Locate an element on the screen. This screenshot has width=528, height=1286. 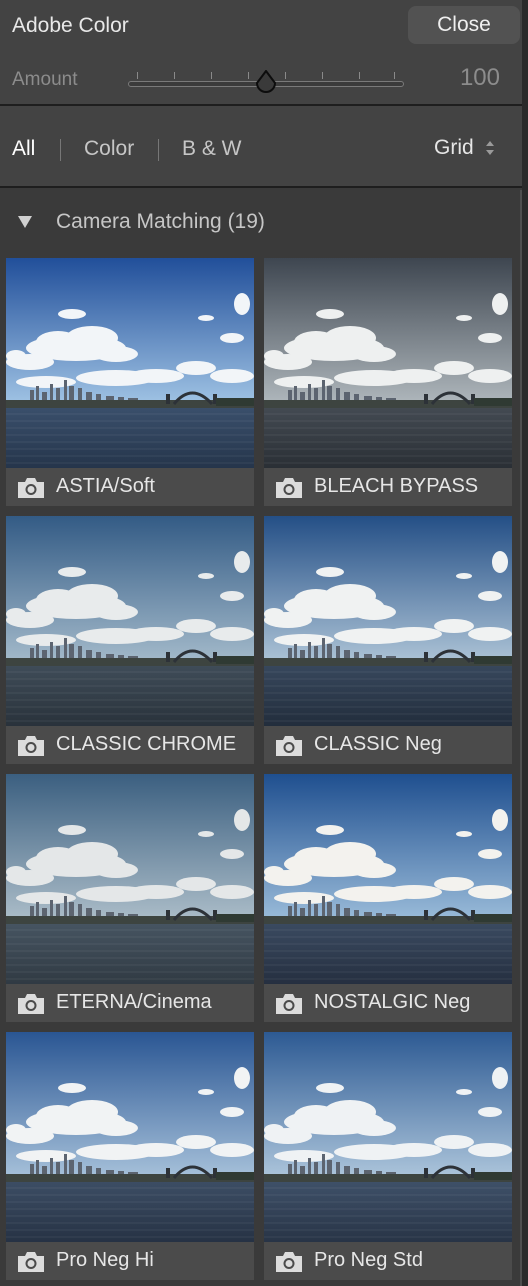
profile-name: NOSTALGIC Neg is located at coordinates (392, 1002).